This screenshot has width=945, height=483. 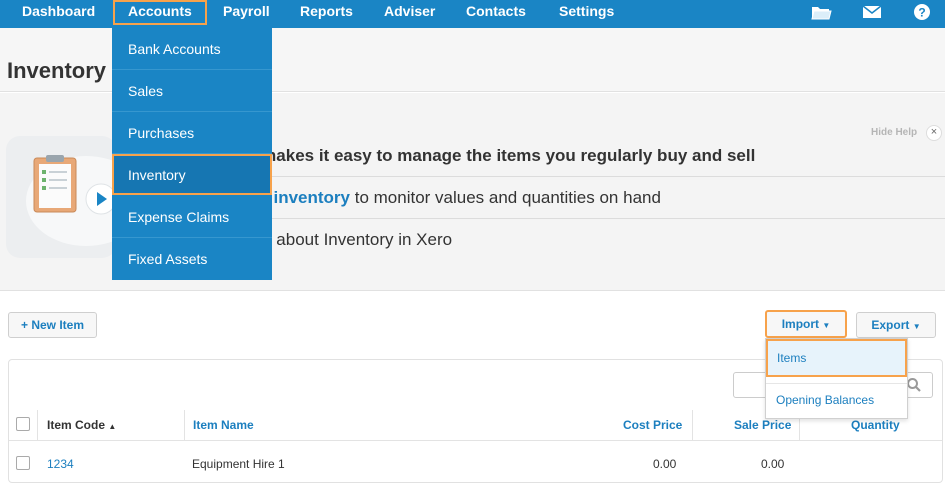 I want to click on import-button-label: Import, so click(x=800, y=324).